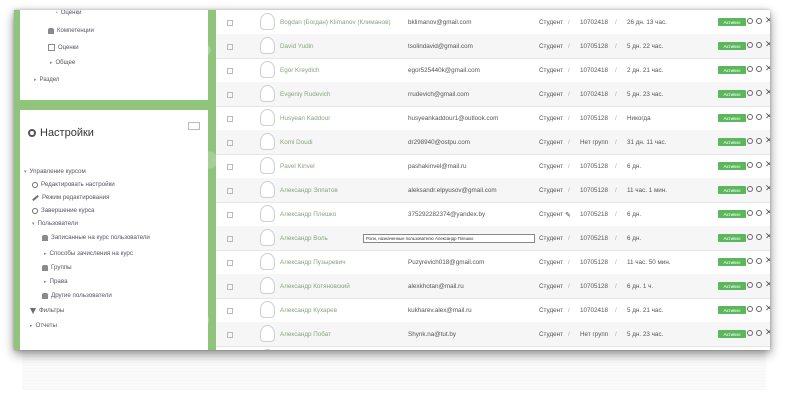 The image size is (811, 394). I want to click on user-name-link: Александр Плешко, so click(308, 214).